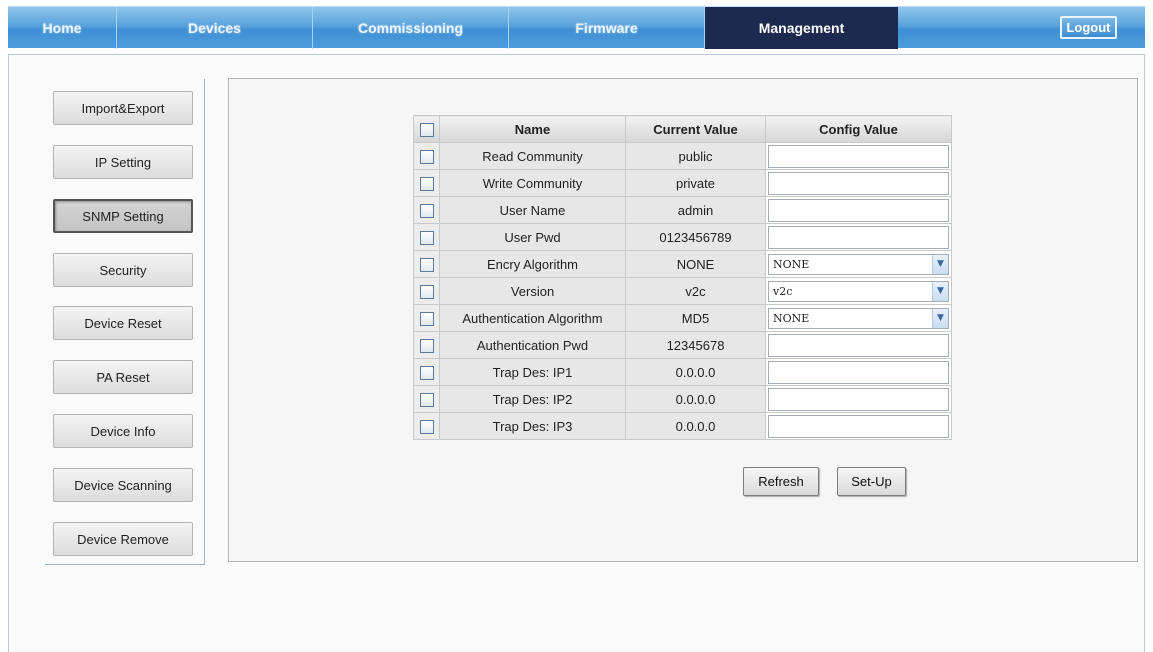  I want to click on table-row: Version v2c v2c ▼, so click(682, 291).